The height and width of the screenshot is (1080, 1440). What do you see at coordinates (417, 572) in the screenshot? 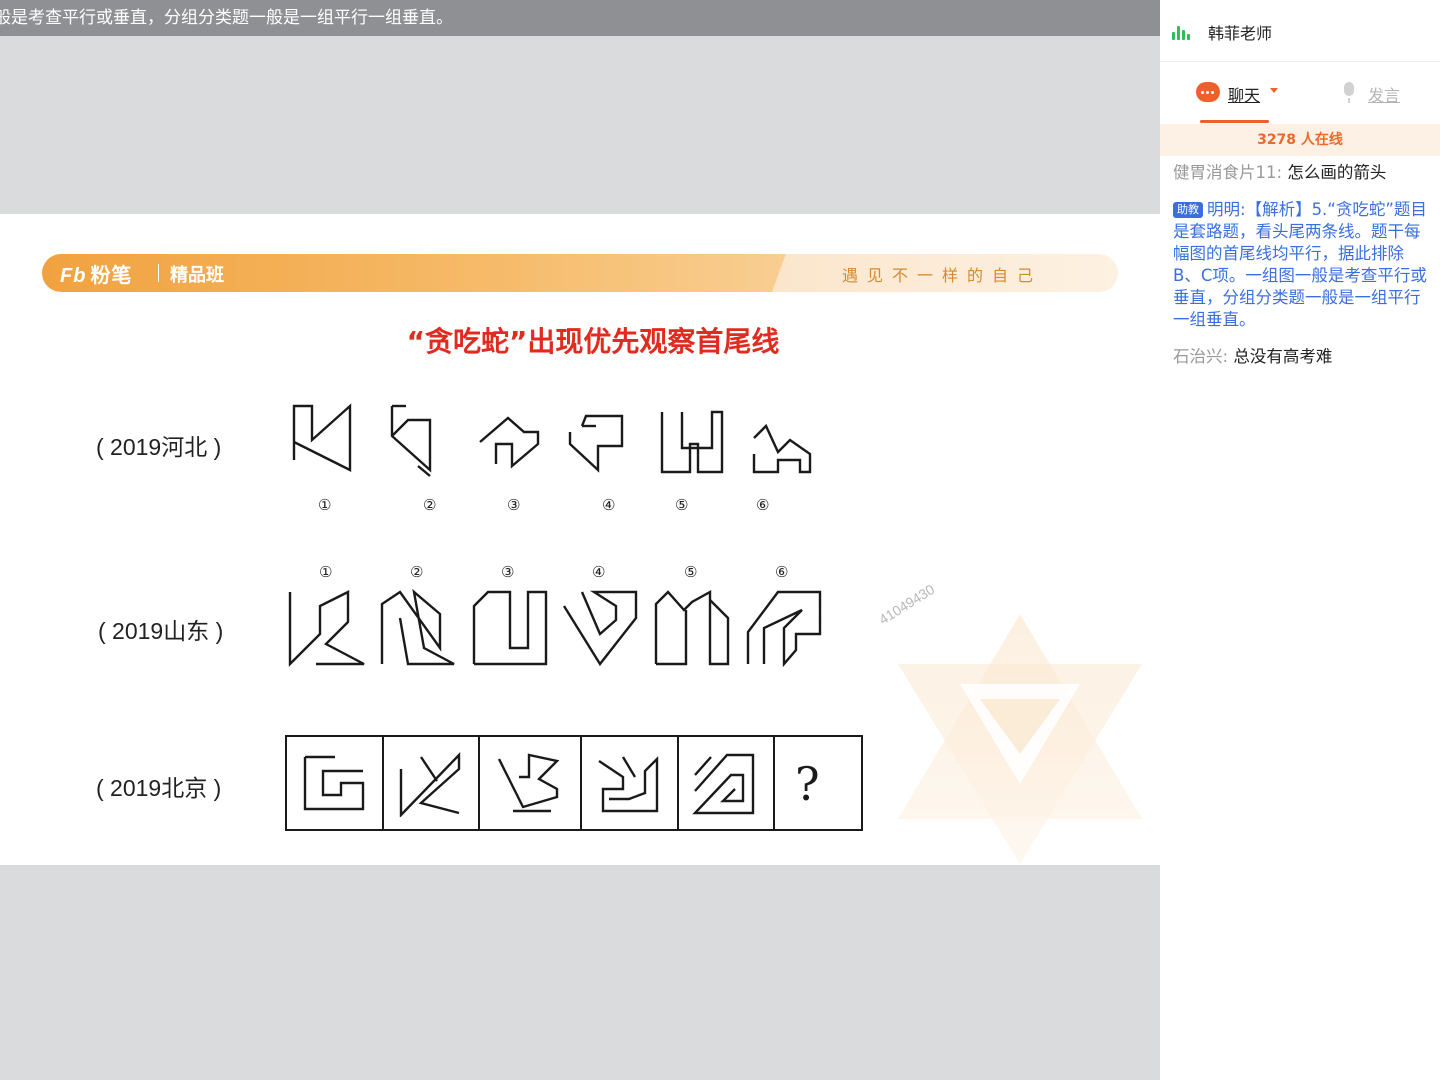
I see `shandong-num-2: ②` at bounding box center [417, 572].